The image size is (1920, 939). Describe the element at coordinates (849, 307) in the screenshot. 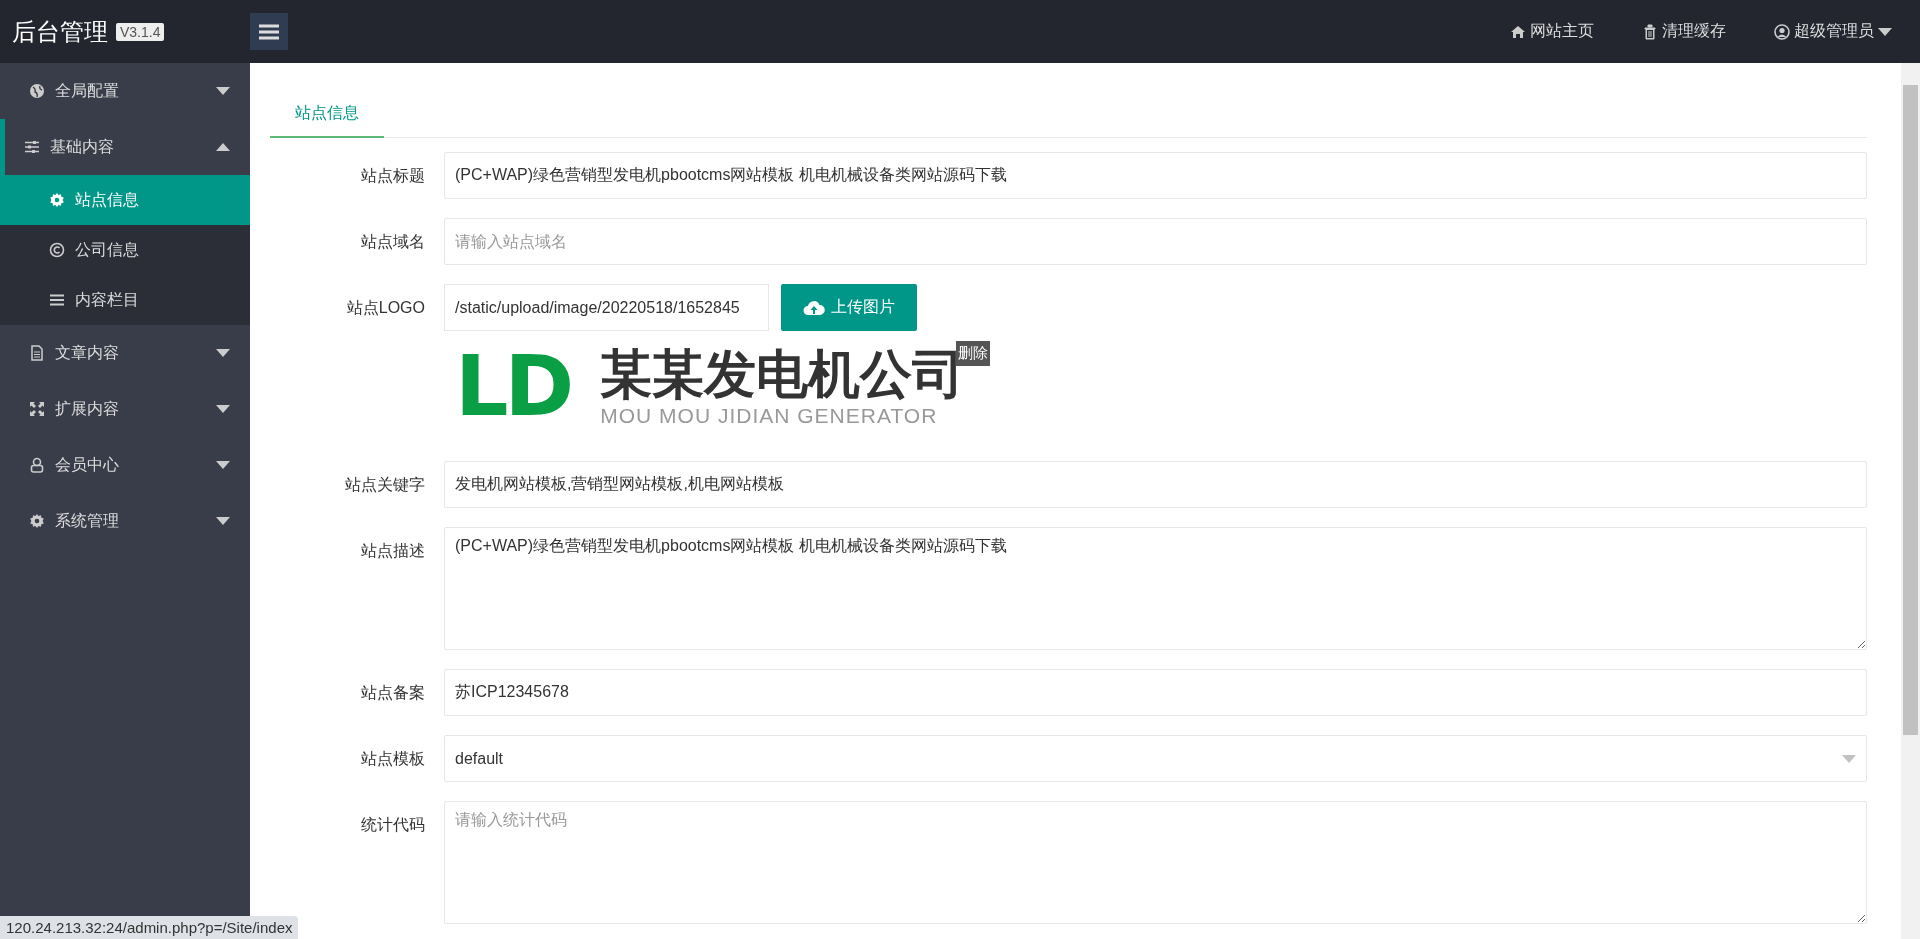

I see `upload-button: 上传图片` at that location.